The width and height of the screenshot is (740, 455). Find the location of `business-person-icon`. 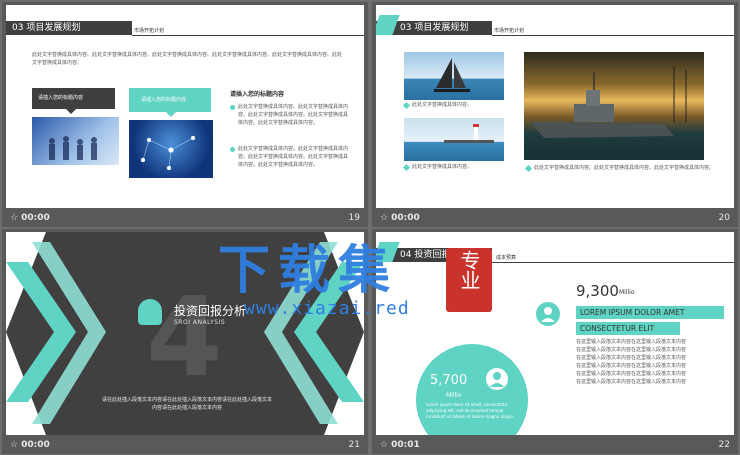

business-person-icon is located at coordinates (548, 314).